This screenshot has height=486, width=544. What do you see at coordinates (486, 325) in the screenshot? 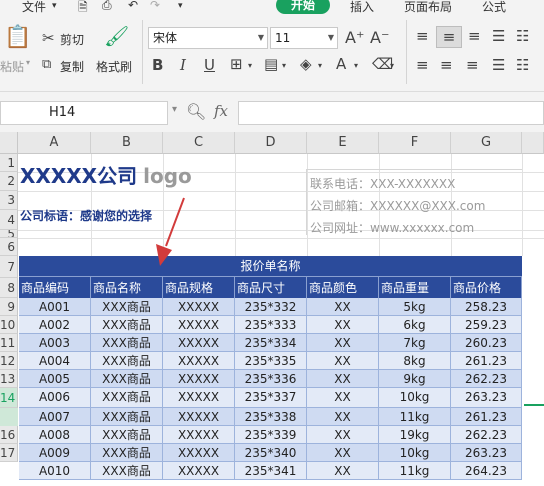
I see `table-cell: 259.23` at bounding box center [486, 325].